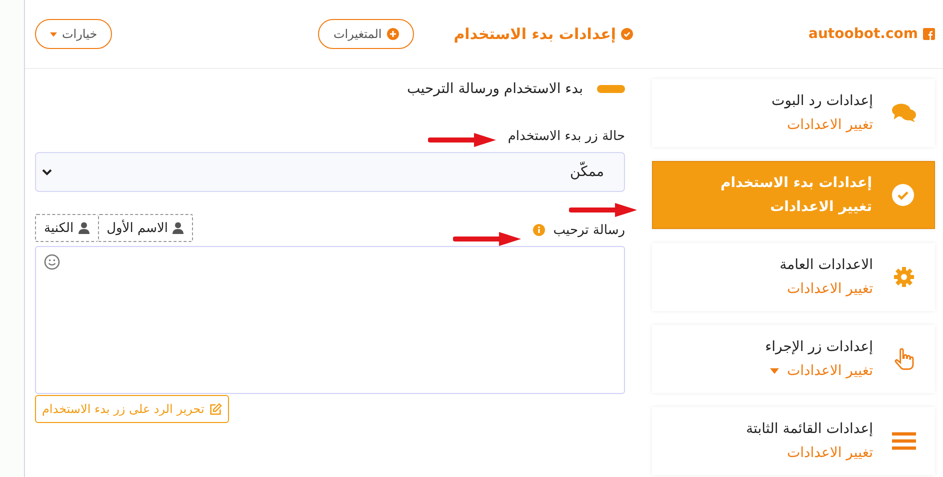  What do you see at coordinates (566, 136) in the screenshot?
I see `field-label: حالة زر بدء الاستخدام` at bounding box center [566, 136].